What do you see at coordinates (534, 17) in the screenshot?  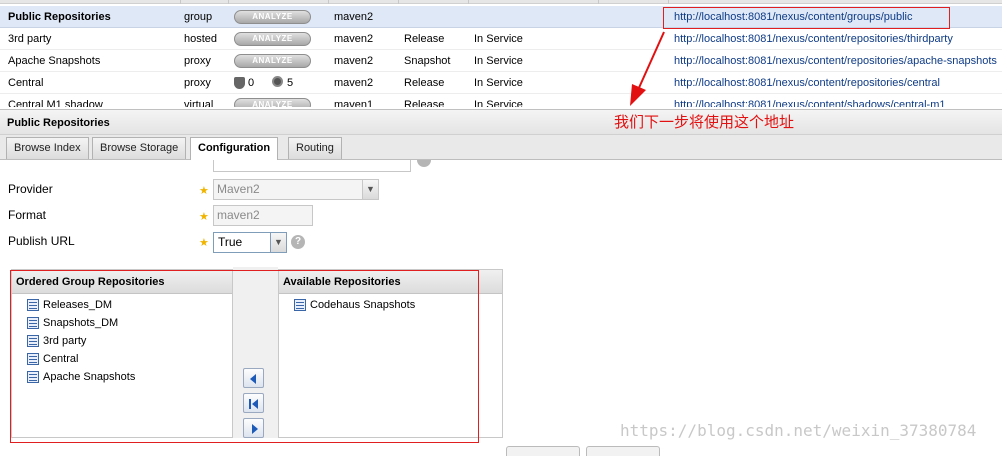 I see `repo-status` at bounding box center [534, 17].